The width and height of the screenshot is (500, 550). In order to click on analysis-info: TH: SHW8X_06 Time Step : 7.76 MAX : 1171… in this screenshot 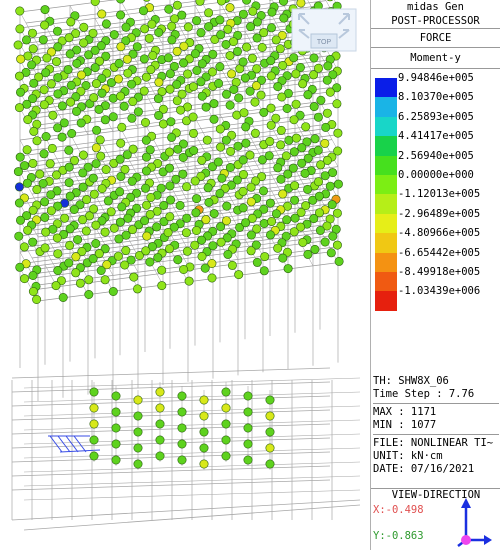, I will do `click(436, 425)`.